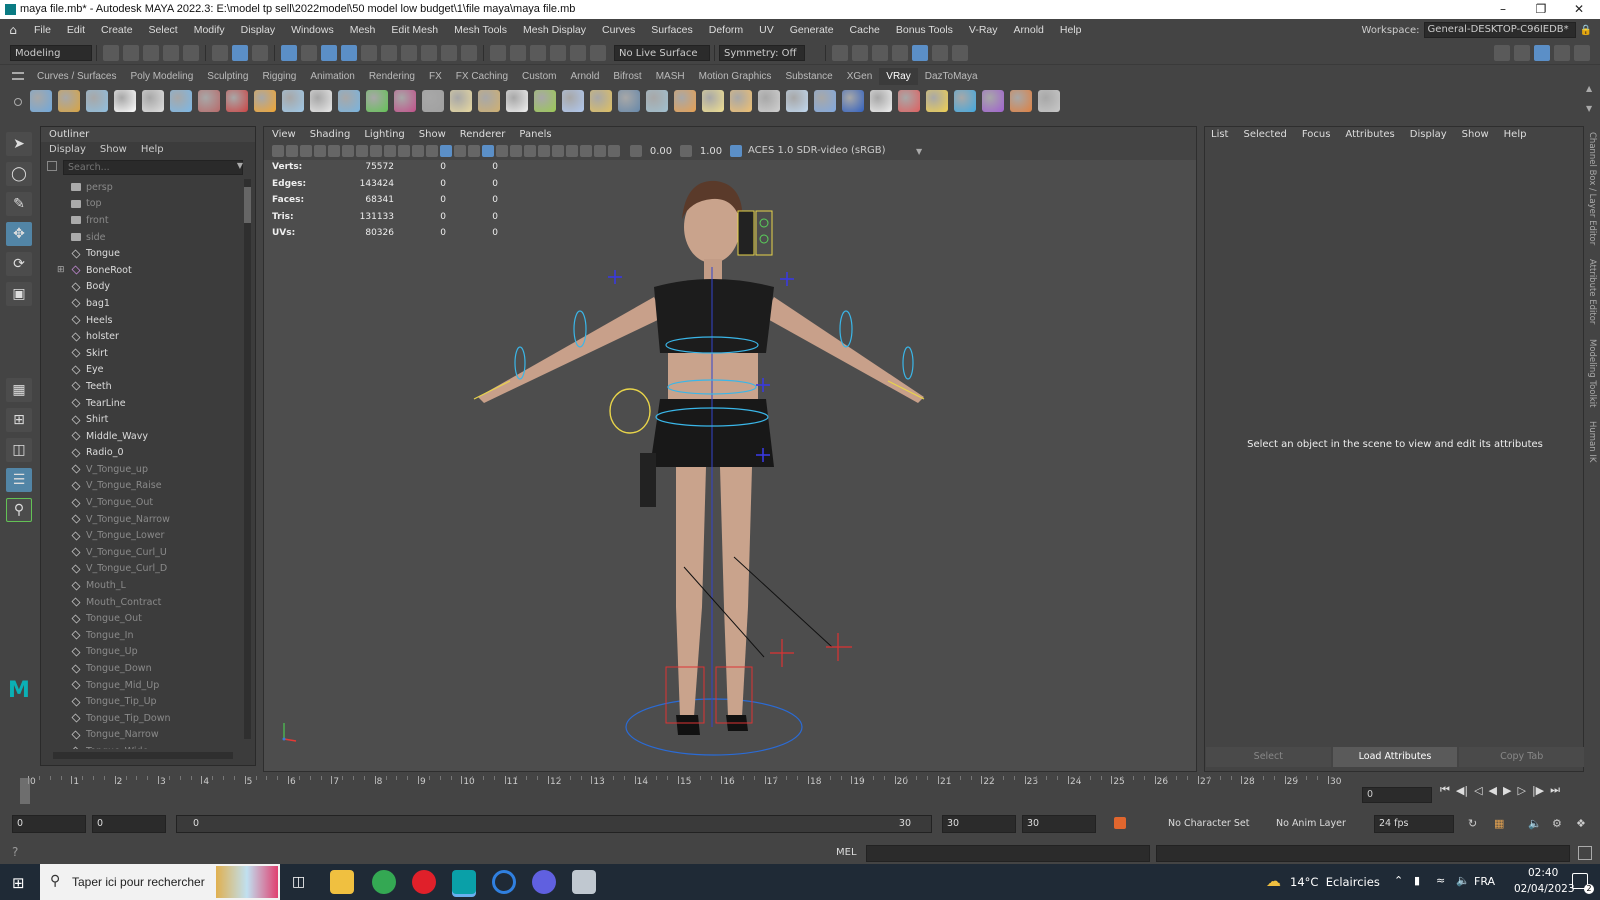 This screenshot has height=900, width=1600. I want to click on shelf-options-icon, so click(18, 76).